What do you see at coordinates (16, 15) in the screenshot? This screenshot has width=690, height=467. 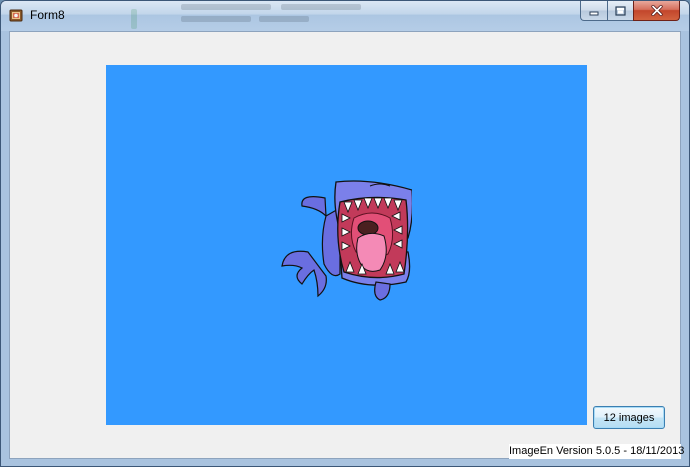 I see `app-icon` at bounding box center [16, 15].